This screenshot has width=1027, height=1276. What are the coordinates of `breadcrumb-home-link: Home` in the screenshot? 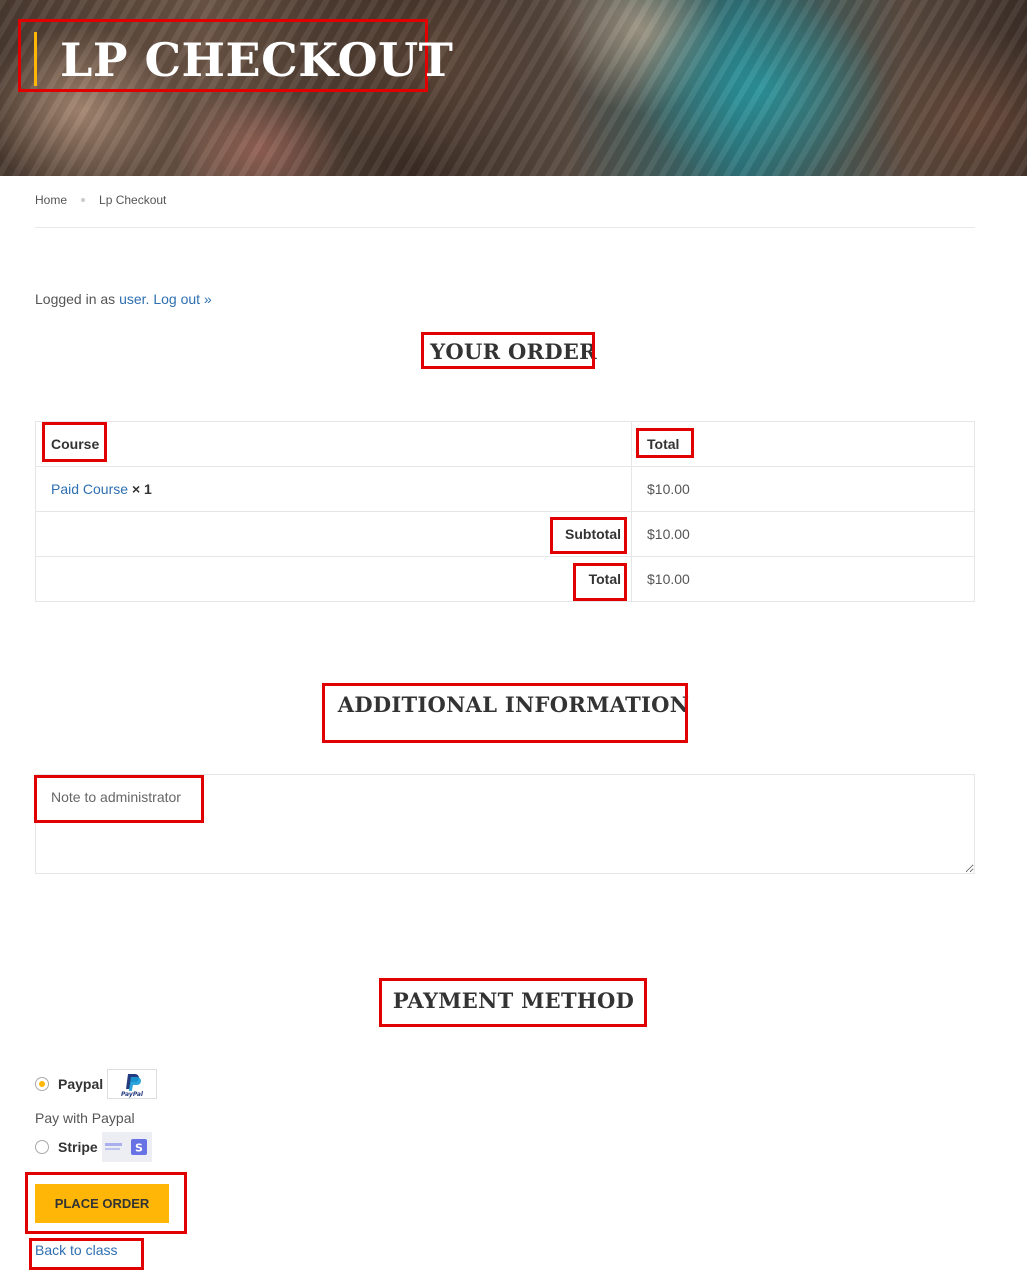 It's located at (51, 200).